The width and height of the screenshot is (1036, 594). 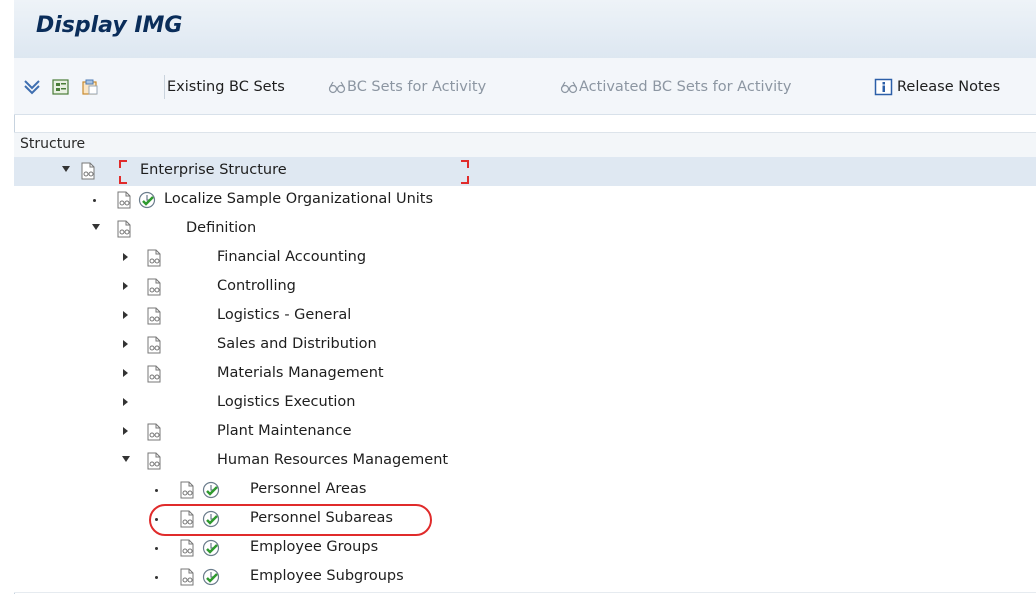 What do you see at coordinates (525, 491) in the screenshot?
I see `tree-node-personnel-areas: Personnel Areas` at bounding box center [525, 491].